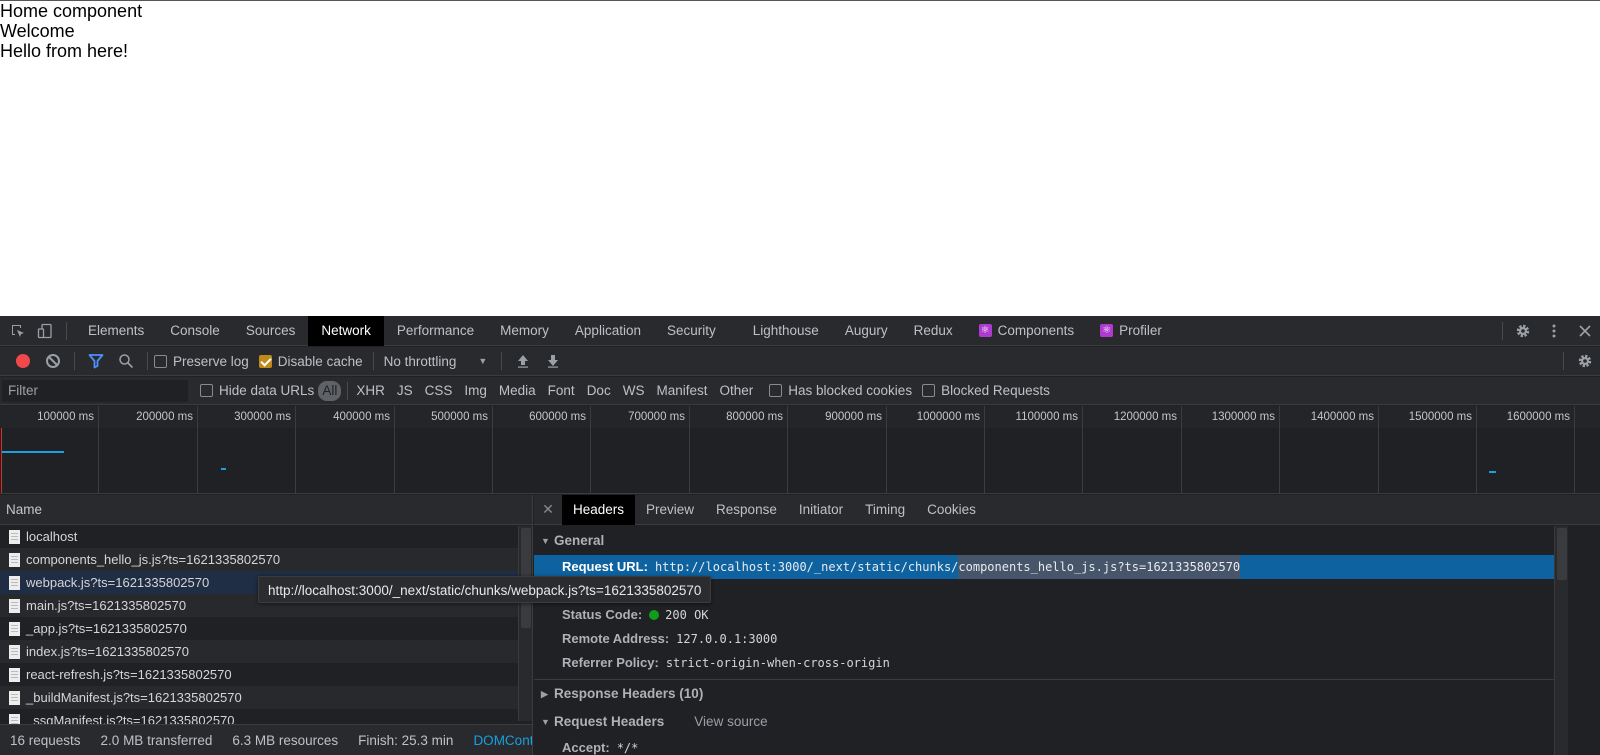 The image size is (1600, 755). Describe the element at coordinates (405, 391) in the screenshot. I see `type-filter-js: JS` at that location.